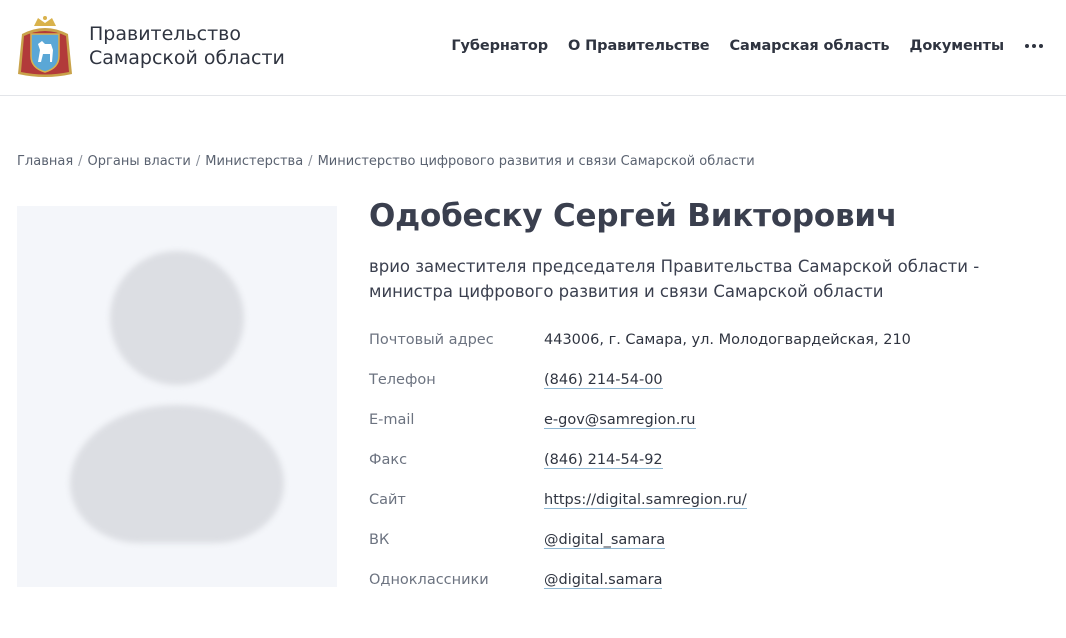 Image resolution: width=1066 pixels, height=638 pixels. What do you see at coordinates (165, 34) in the screenshot?
I see `site-title-line1: Правительство` at bounding box center [165, 34].